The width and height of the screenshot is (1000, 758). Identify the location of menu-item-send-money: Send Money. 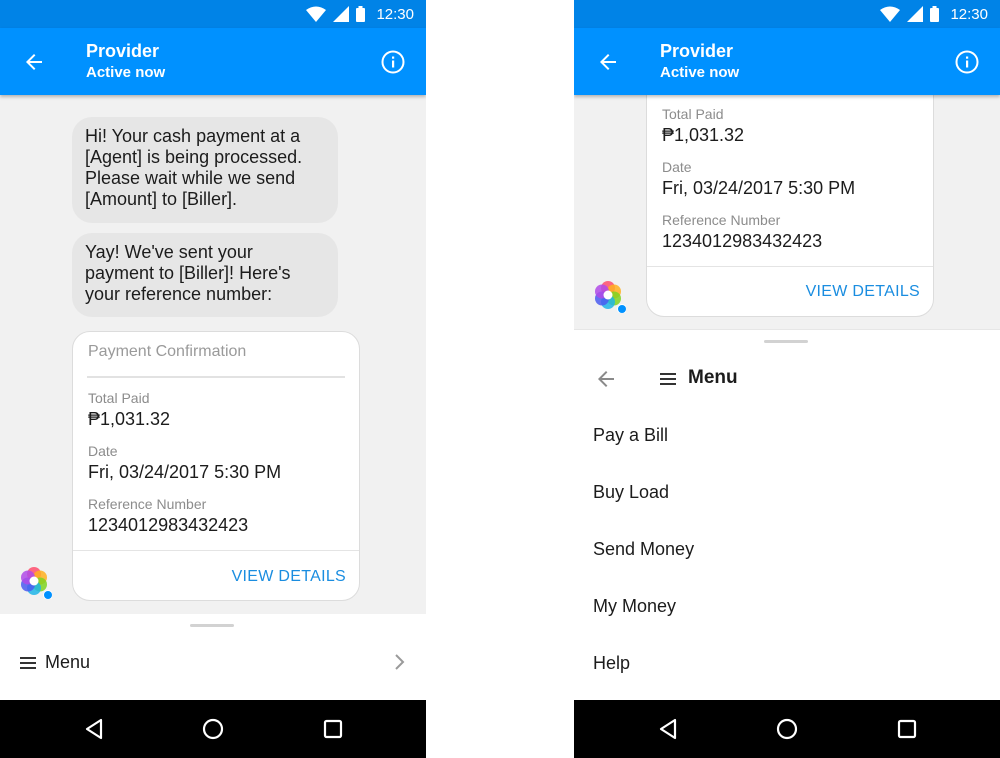
(643, 549).